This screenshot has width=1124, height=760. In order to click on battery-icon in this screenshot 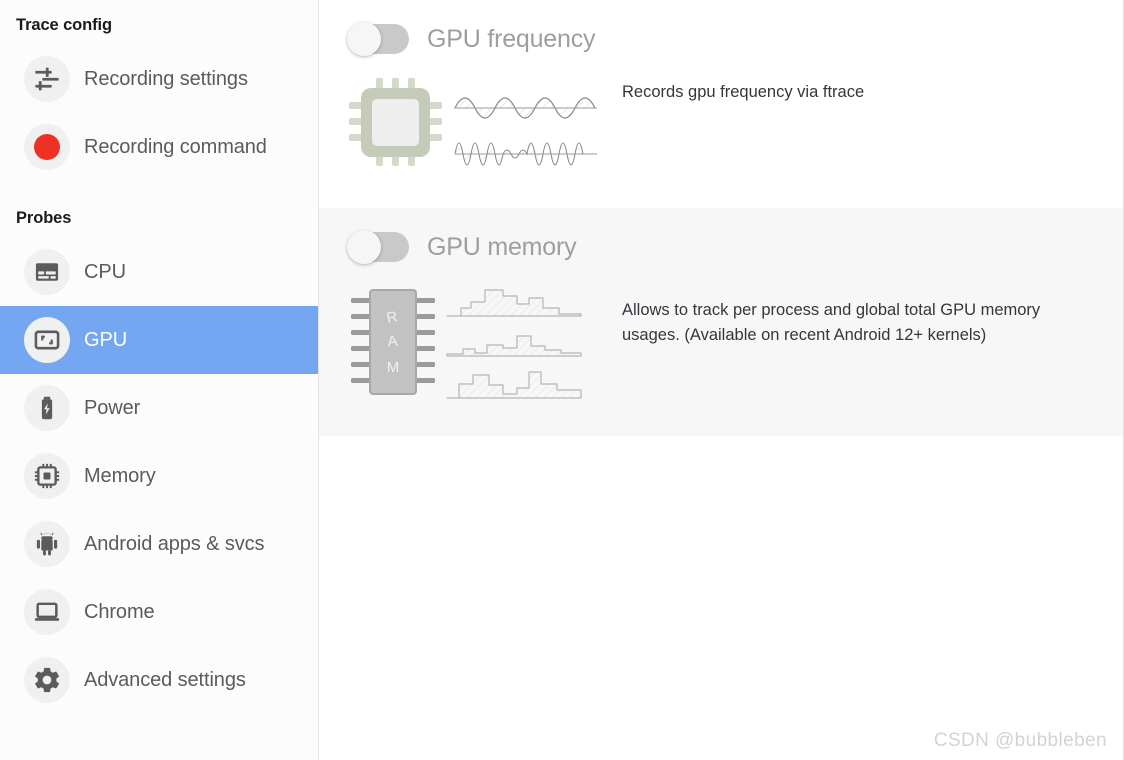, I will do `click(47, 408)`.